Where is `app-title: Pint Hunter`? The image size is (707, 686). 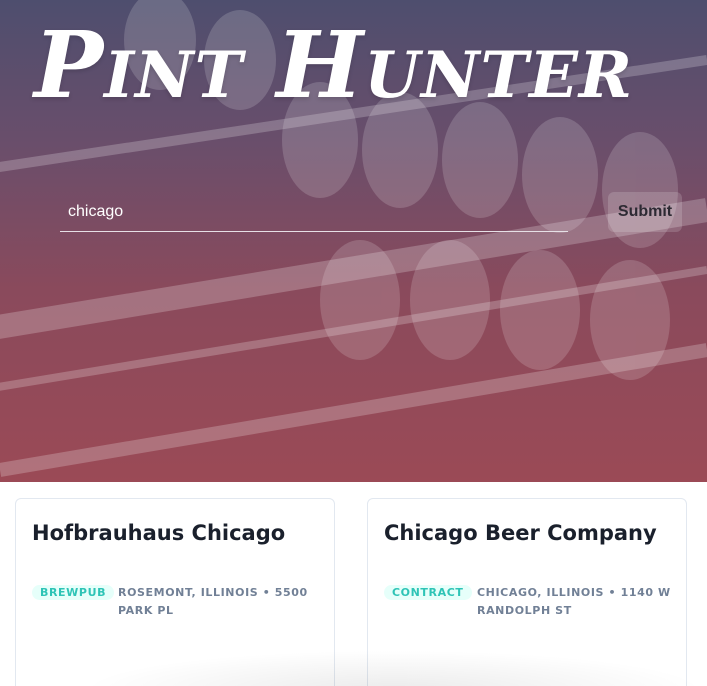 app-title: Pint Hunter is located at coordinates (334, 65).